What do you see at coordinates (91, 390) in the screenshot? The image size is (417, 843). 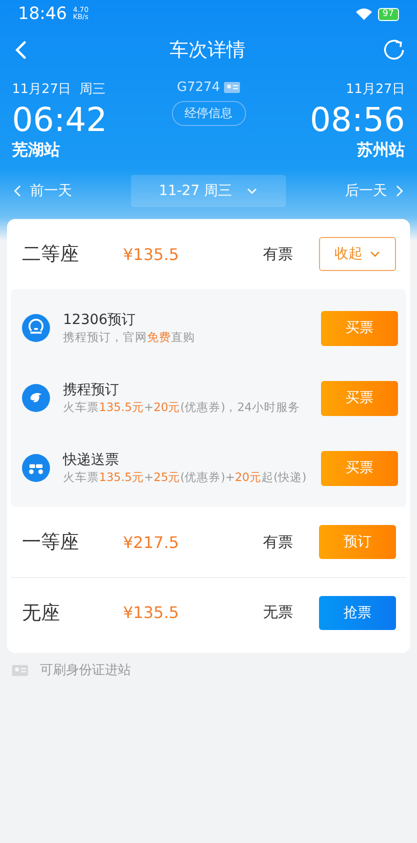 I see `option-title: 携程预订` at bounding box center [91, 390].